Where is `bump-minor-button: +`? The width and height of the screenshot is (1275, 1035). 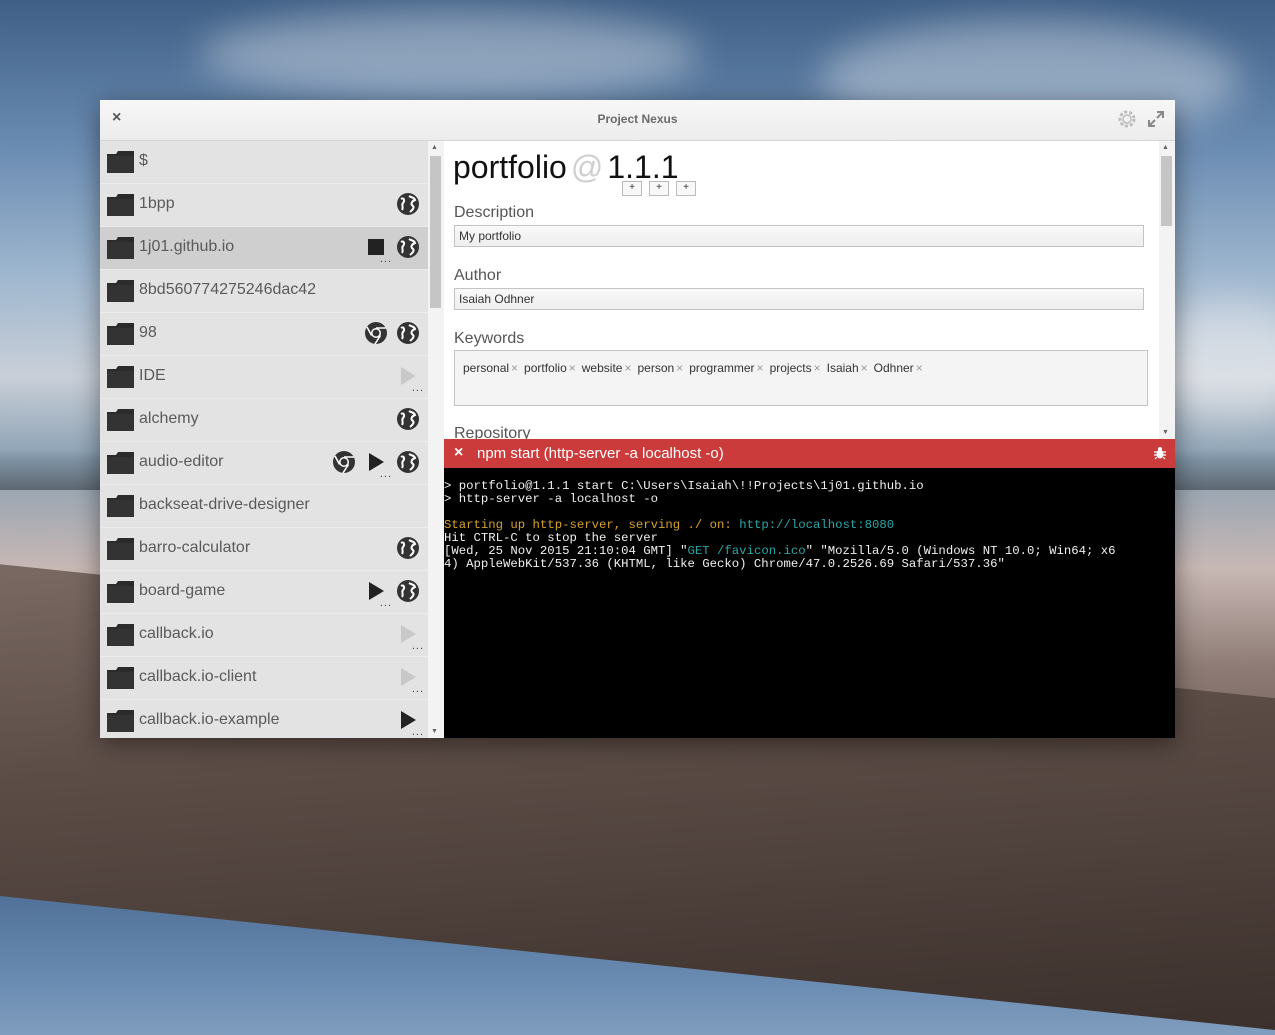 bump-minor-button: + is located at coordinates (659, 188).